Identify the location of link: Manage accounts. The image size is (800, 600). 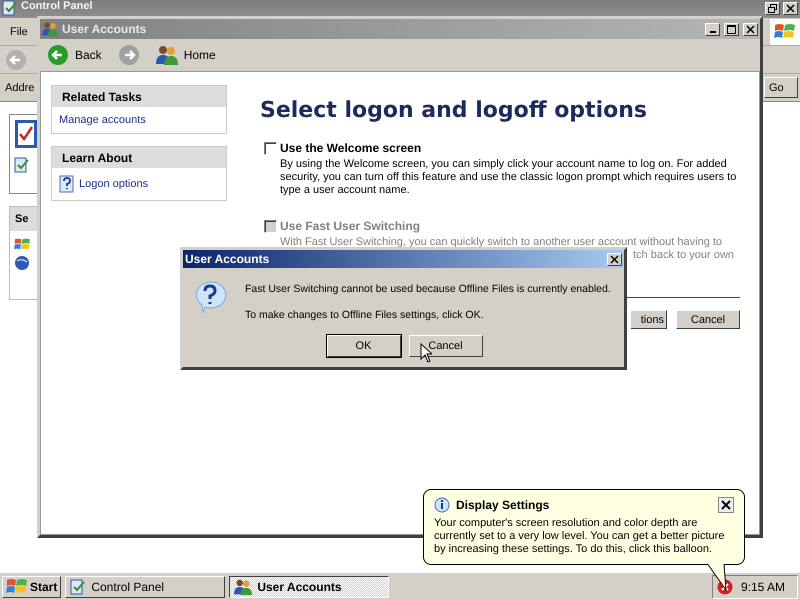
(139, 120).